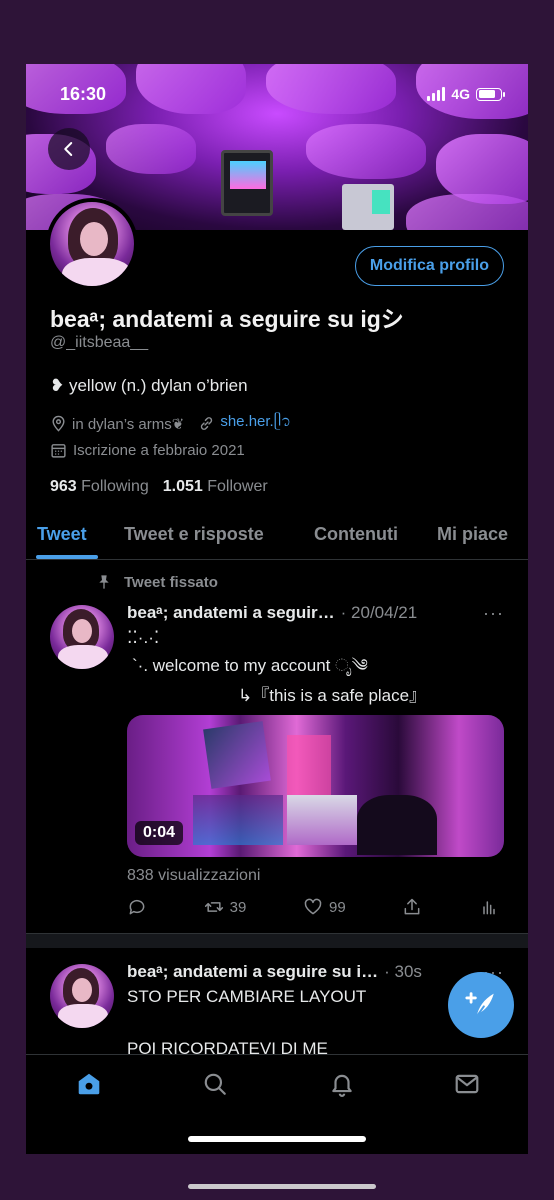  Describe the element at coordinates (83, 94) in the screenshot. I see `status-time: 16:30` at that location.